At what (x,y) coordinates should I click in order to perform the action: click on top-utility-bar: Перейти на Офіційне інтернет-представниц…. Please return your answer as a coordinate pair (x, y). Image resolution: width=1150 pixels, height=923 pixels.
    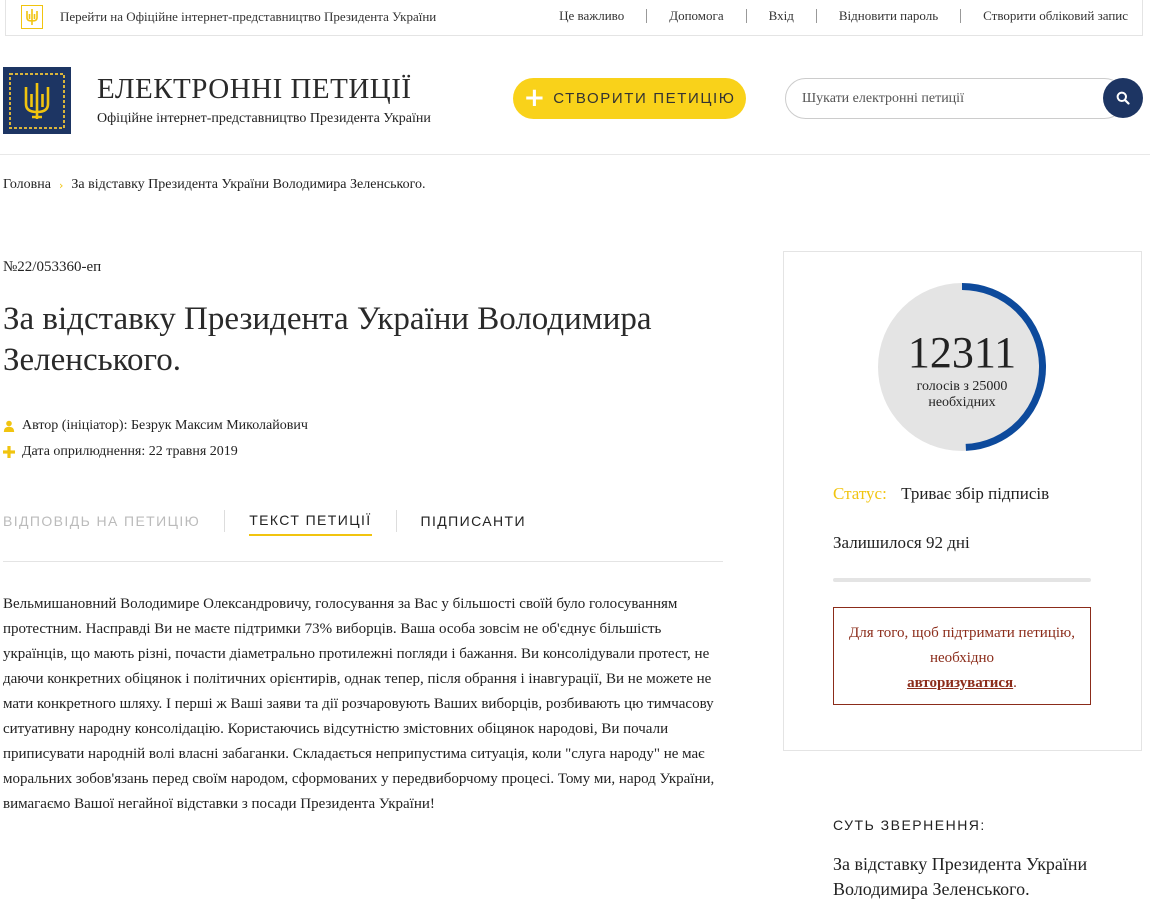
    Looking at the image, I should click on (574, 18).